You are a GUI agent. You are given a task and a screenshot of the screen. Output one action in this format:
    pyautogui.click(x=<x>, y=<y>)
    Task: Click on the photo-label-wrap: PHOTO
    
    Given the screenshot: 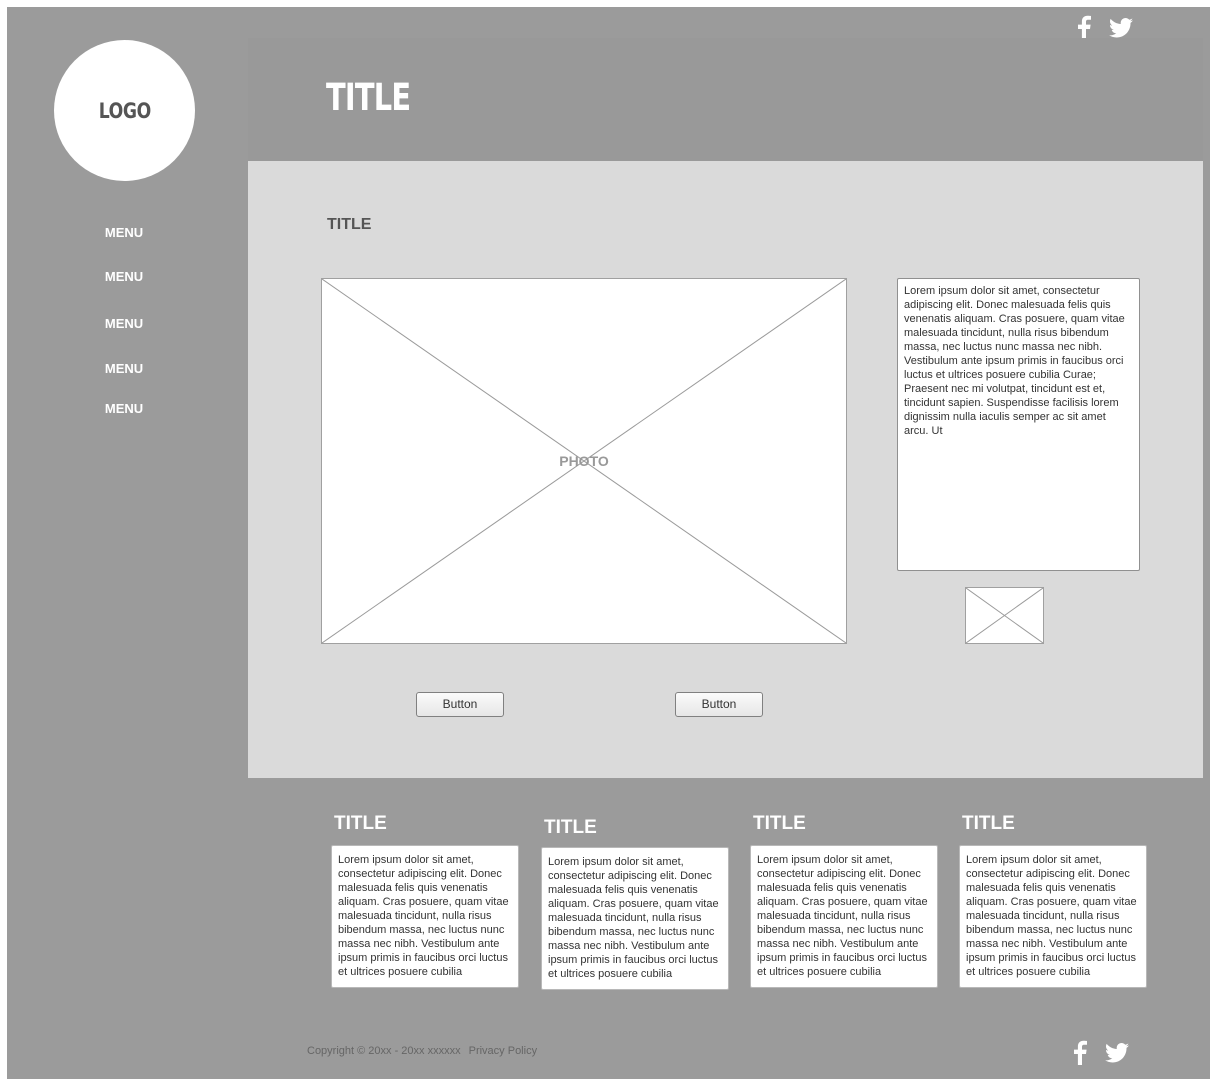 What is the action you would take?
    pyautogui.click(x=584, y=461)
    